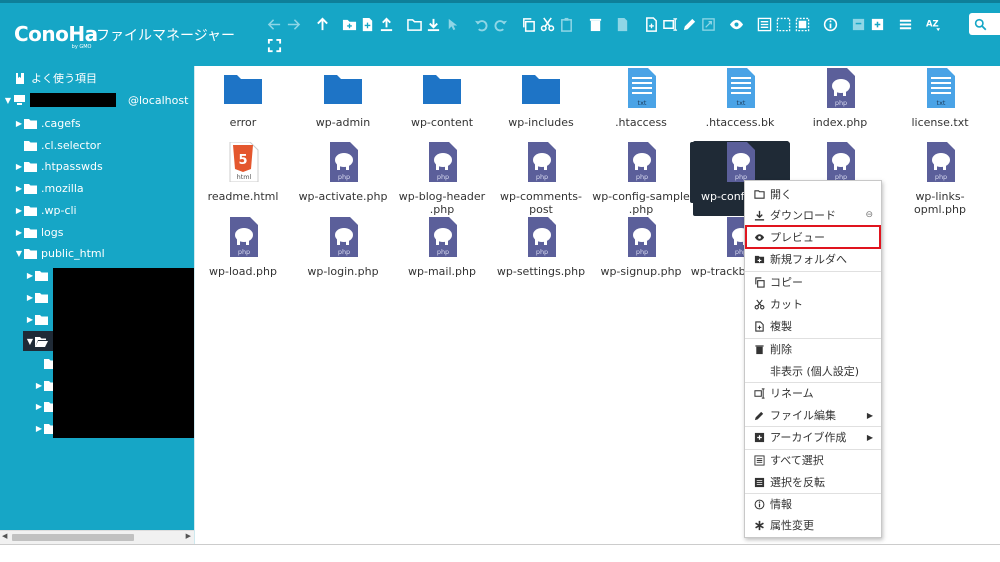  Describe the element at coordinates (45, 210) in the screenshot. I see `sidebar-item-wp-cli: ▶ .wp-cli` at that location.